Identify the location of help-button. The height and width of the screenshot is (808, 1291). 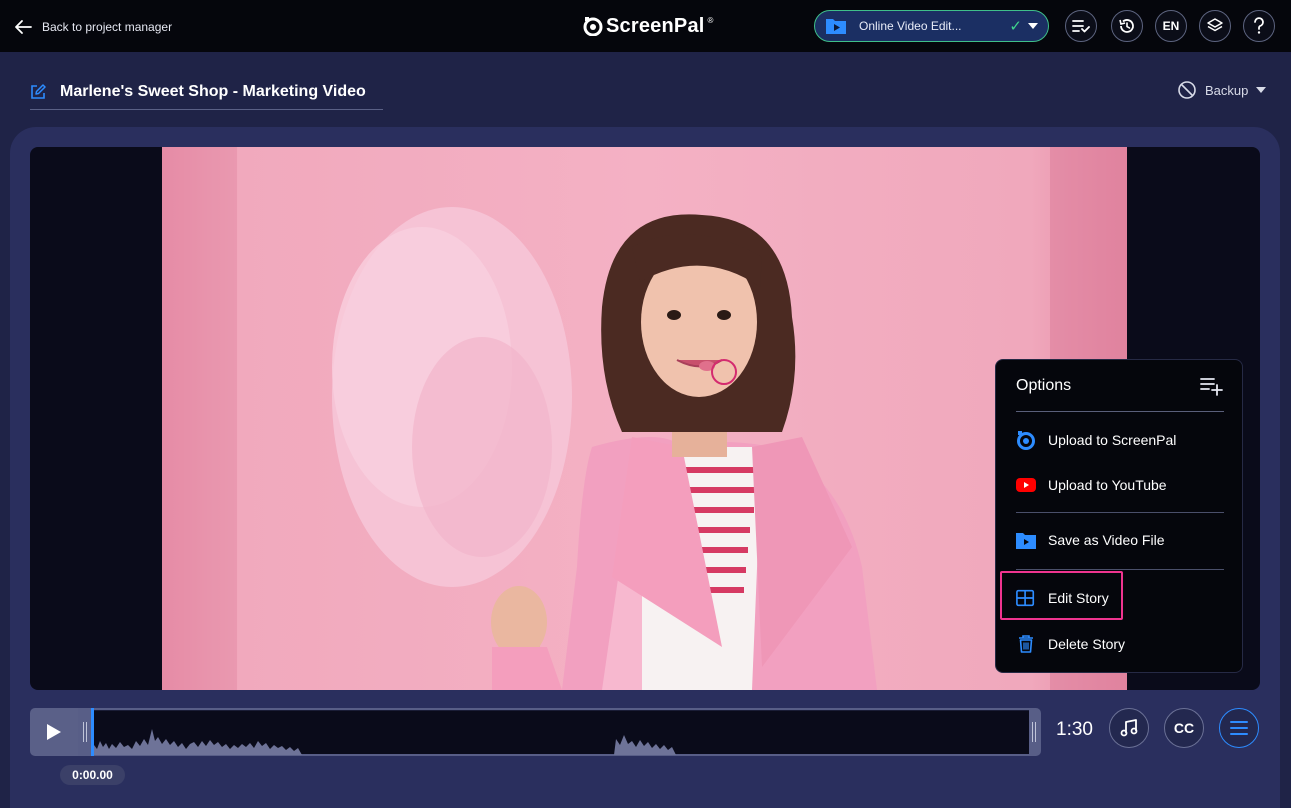
(1259, 26).